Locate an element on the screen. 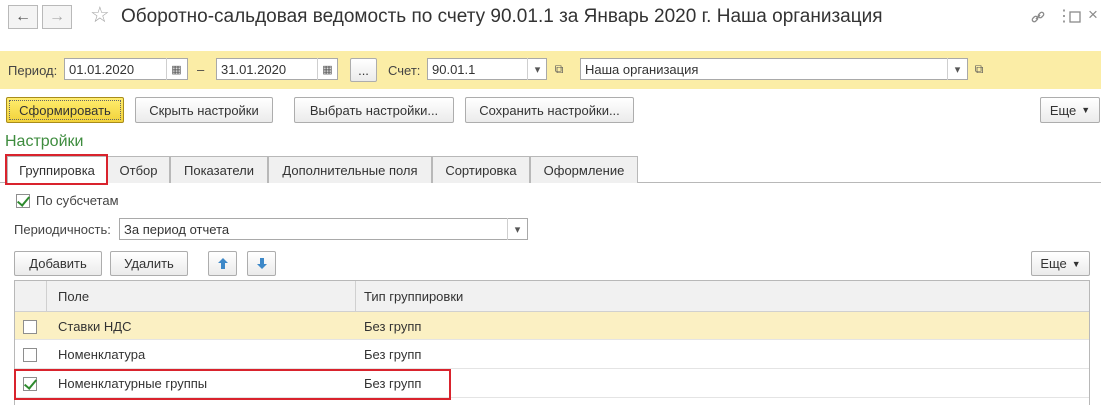 This screenshot has height=405, width=1106. back-button: ← is located at coordinates (23, 17).